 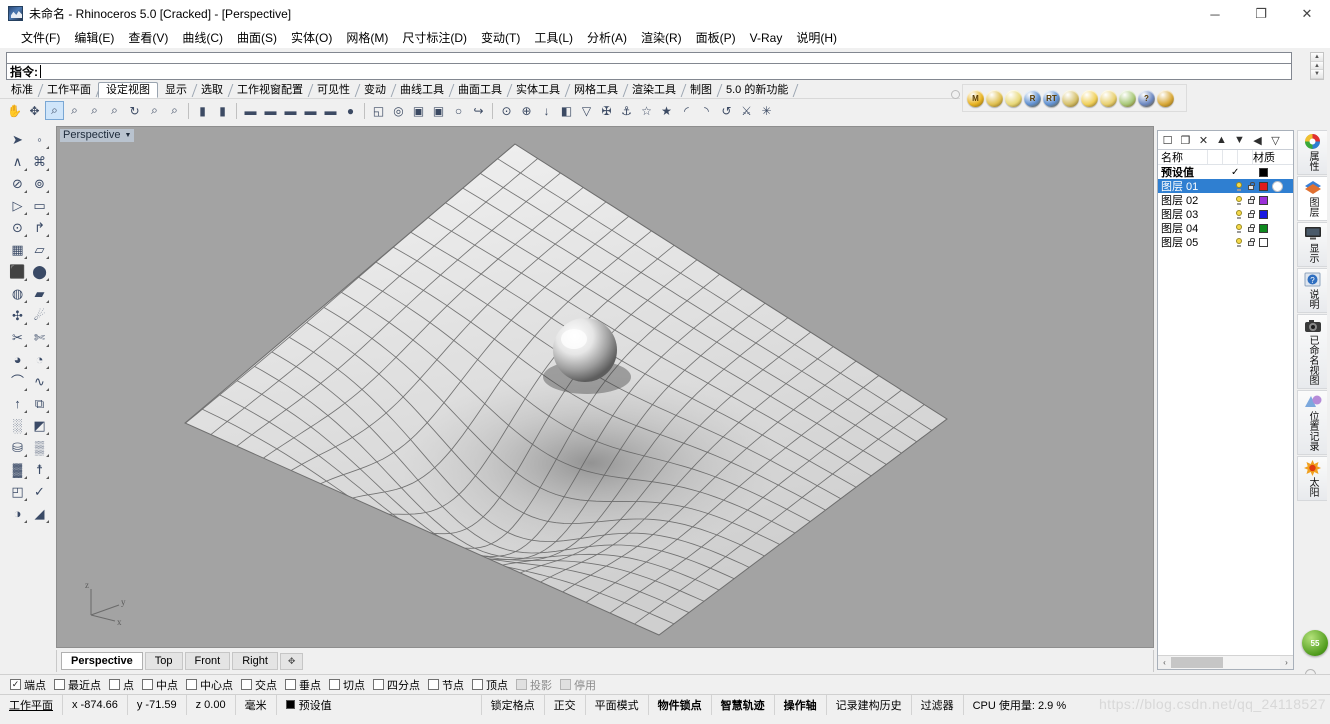 I want to click on osnap-3: 中点, so click(x=160, y=685).